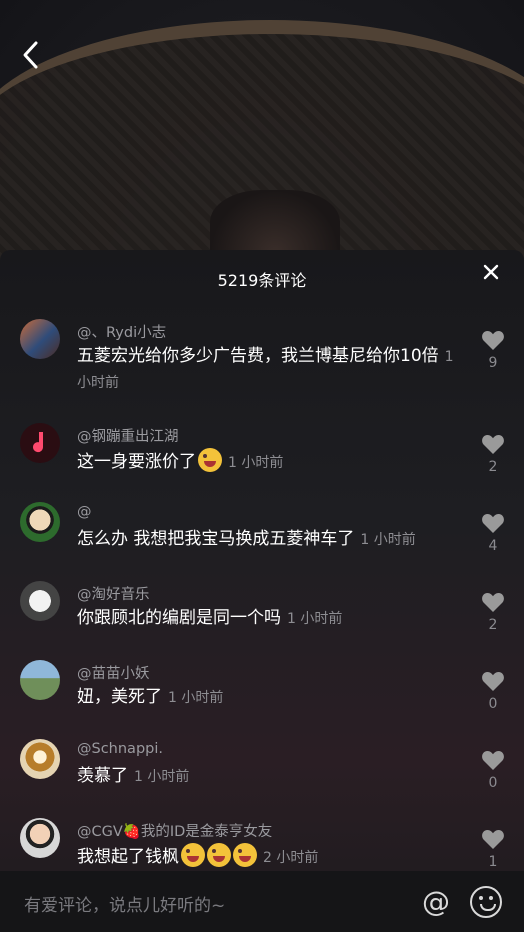 Image resolution: width=524 pixels, height=932 pixels. I want to click on close-button, so click(491, 275).